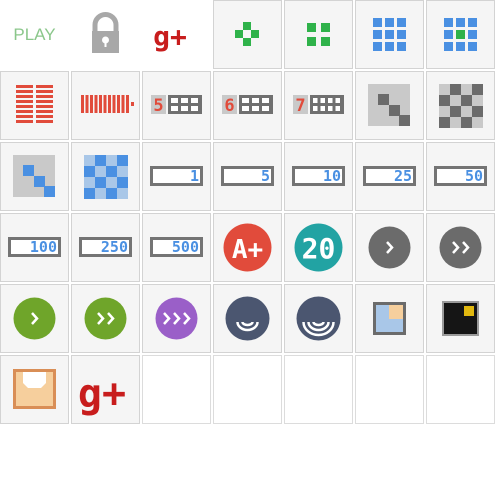 The image size is (497, 497). Describe the element at coordinates (194, 176) in the screenshot. I see `tile-text: 1` at that location.